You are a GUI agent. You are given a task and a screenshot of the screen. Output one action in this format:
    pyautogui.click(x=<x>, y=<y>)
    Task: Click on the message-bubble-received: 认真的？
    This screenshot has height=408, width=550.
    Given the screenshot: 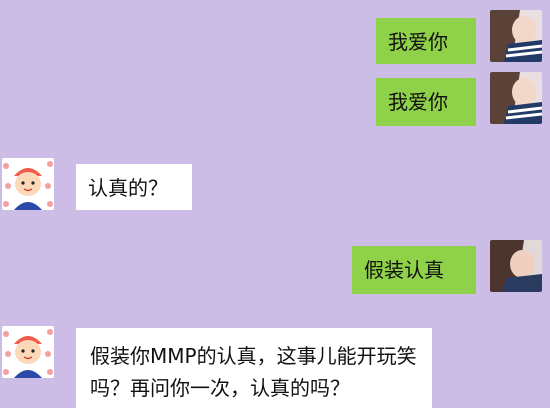 What is the action you would take?
    pyautogui.click(x=134, y=187)
    